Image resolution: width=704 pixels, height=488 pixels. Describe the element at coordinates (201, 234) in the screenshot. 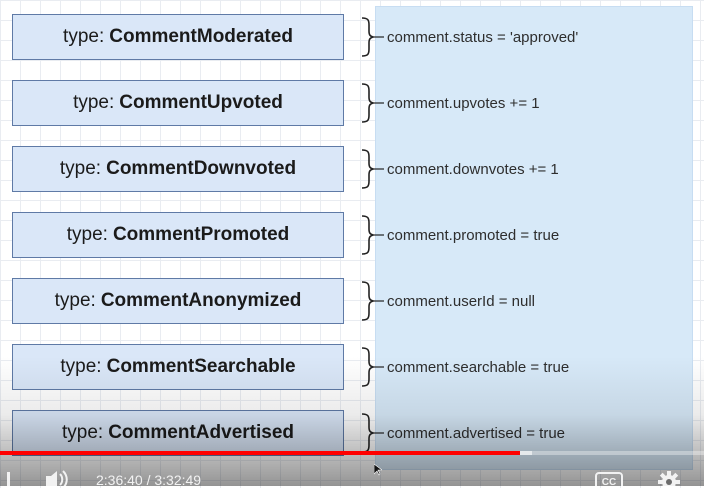

I see `event-name: CommentPromoted` at that location.